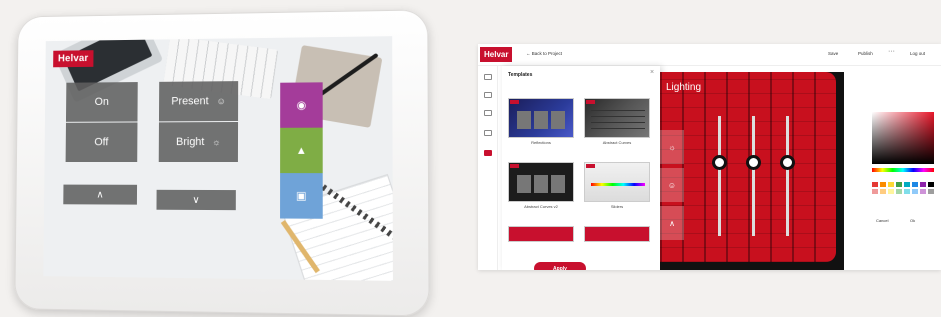 The height and width of the screenshot is (317, 941). What do you see at coordinates (912, 220) in the screenshot?
I see `ok-button: Ok` at bounding box center [912, 220].